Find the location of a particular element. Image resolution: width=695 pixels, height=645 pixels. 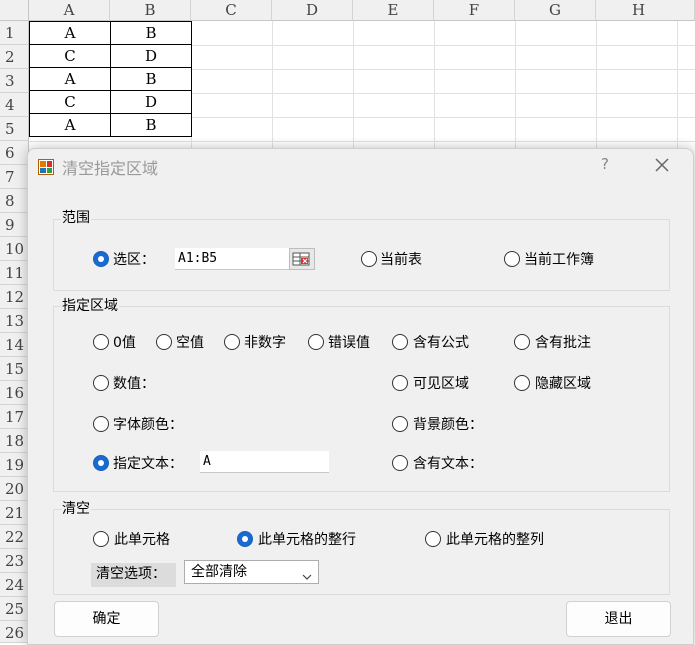

empty-value-label: 空值 is located at coordinates (190, 343).